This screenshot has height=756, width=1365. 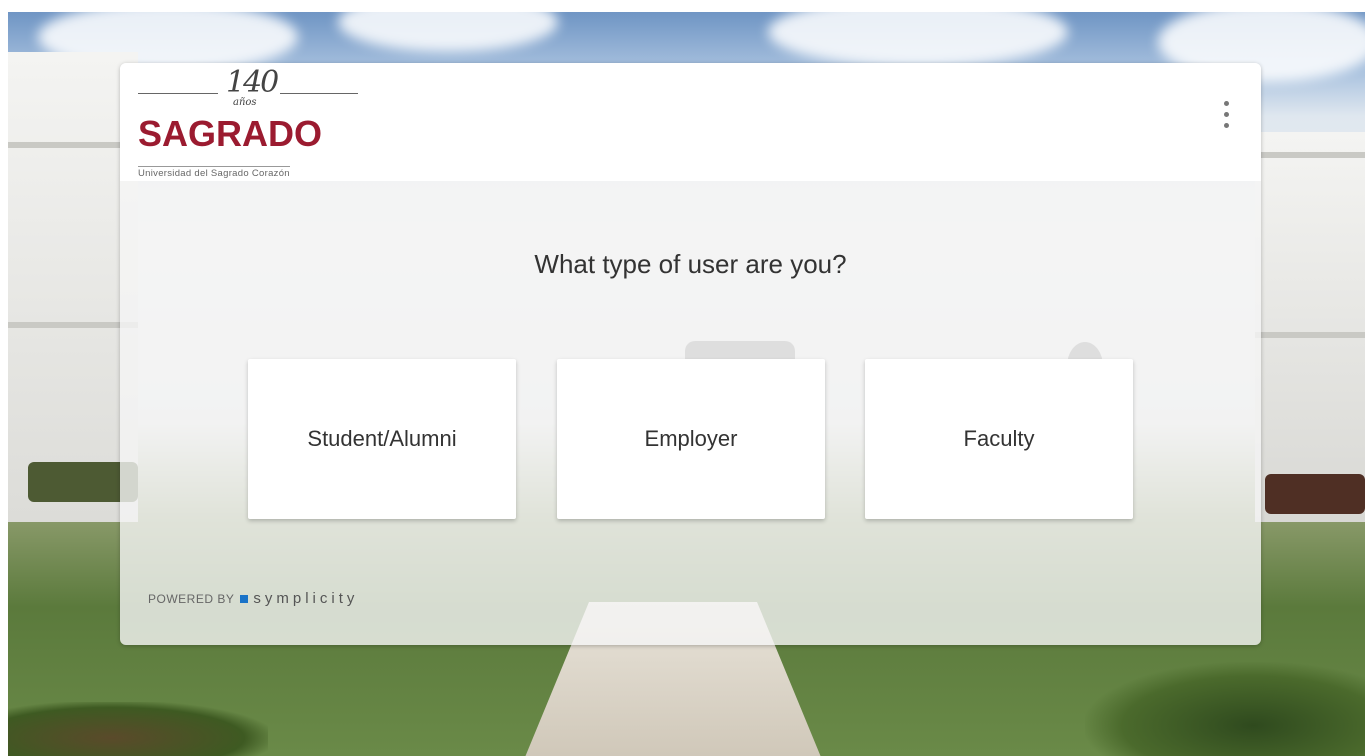 I want to click on logo-anniversary-number: 140, so click(x=252, y=82).